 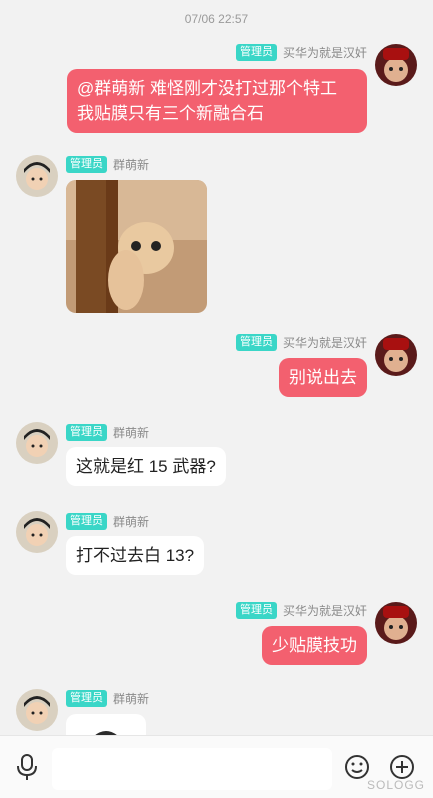 What do you see at coordinates (135, 555) in the screenshot?
I see `message-bubble: 打不过去白 13?` at bounding box center [135, 555].